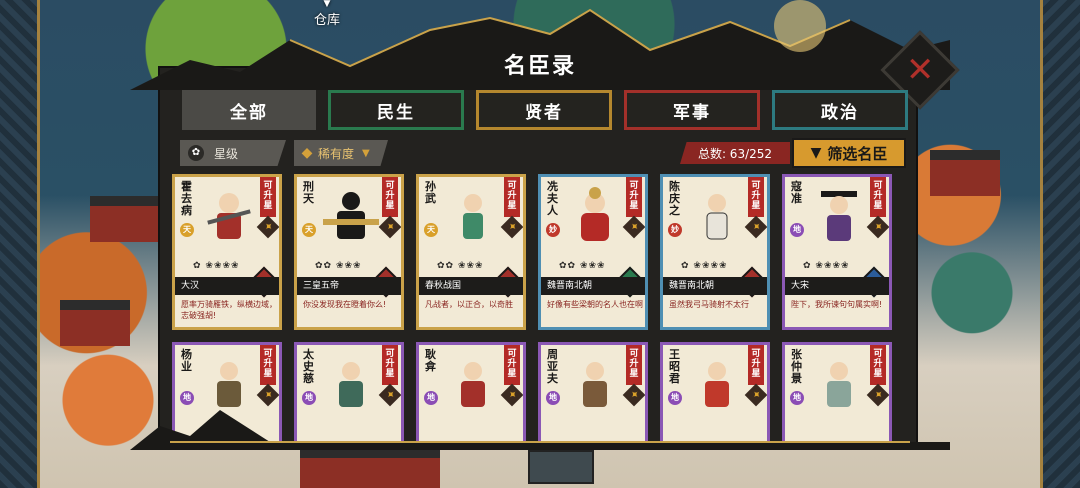  I want to click on minister-quote: 好像有些梁朝的名人也在啊, so click(595, 304).